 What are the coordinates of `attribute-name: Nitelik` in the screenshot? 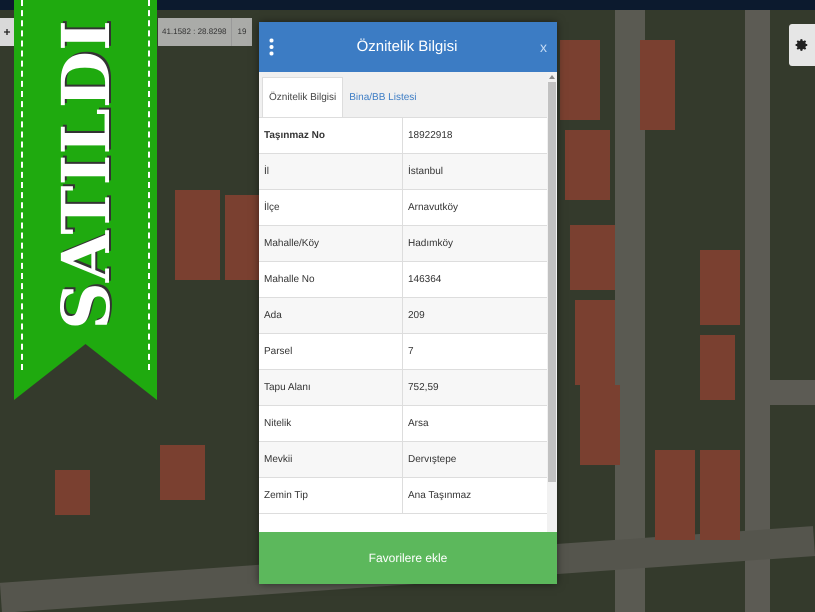 It's located at (331, 423).